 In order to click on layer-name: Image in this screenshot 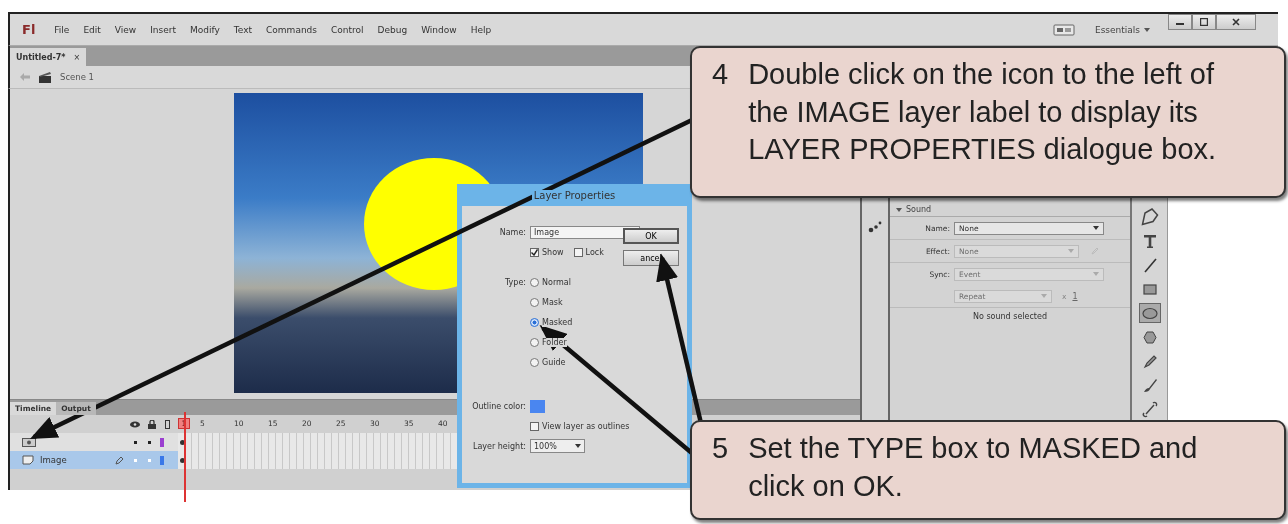, I will do `click(53, 460)`.